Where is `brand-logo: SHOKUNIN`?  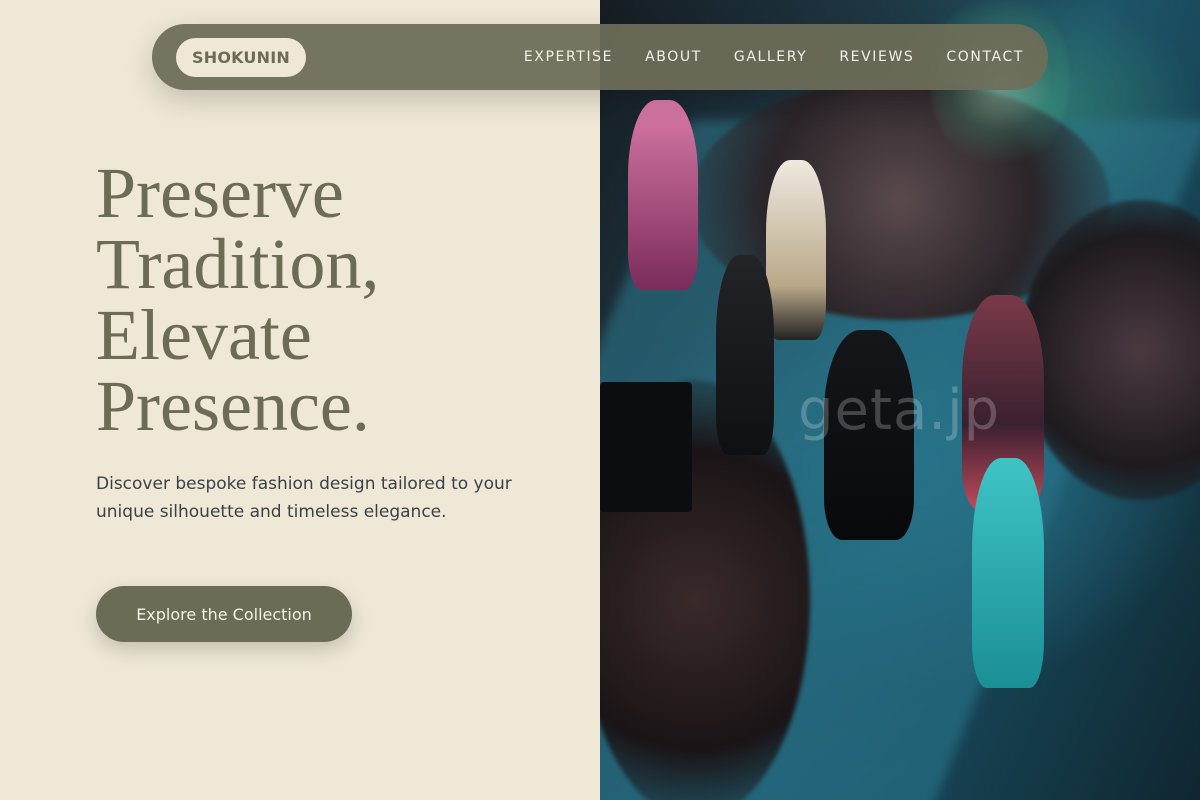 brand-logo: SHOKUNIN is located at coordinates (241, 57).